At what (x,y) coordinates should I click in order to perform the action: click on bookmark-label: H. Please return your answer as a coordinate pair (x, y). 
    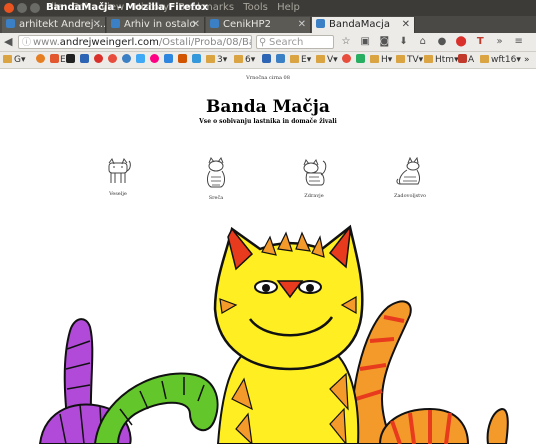
    Looking at the image, I should click on (384, 60).